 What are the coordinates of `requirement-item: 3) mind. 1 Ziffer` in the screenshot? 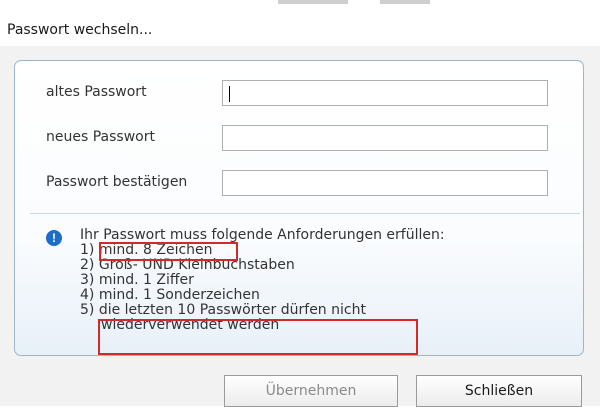 It's located at (137, 280).